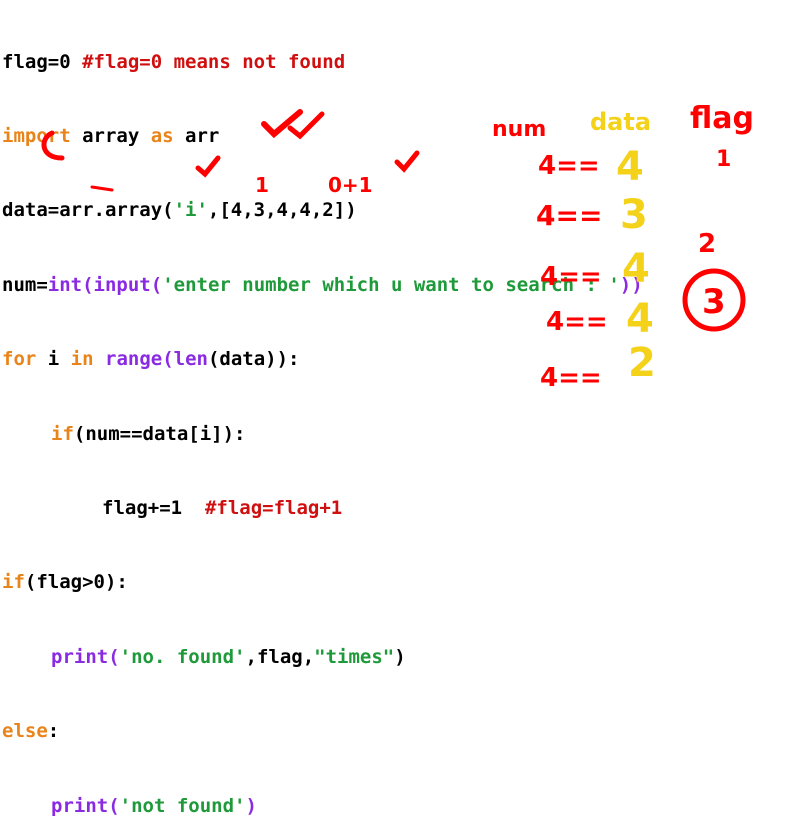  I want to click on keyword-else: else, so click(25, 731).